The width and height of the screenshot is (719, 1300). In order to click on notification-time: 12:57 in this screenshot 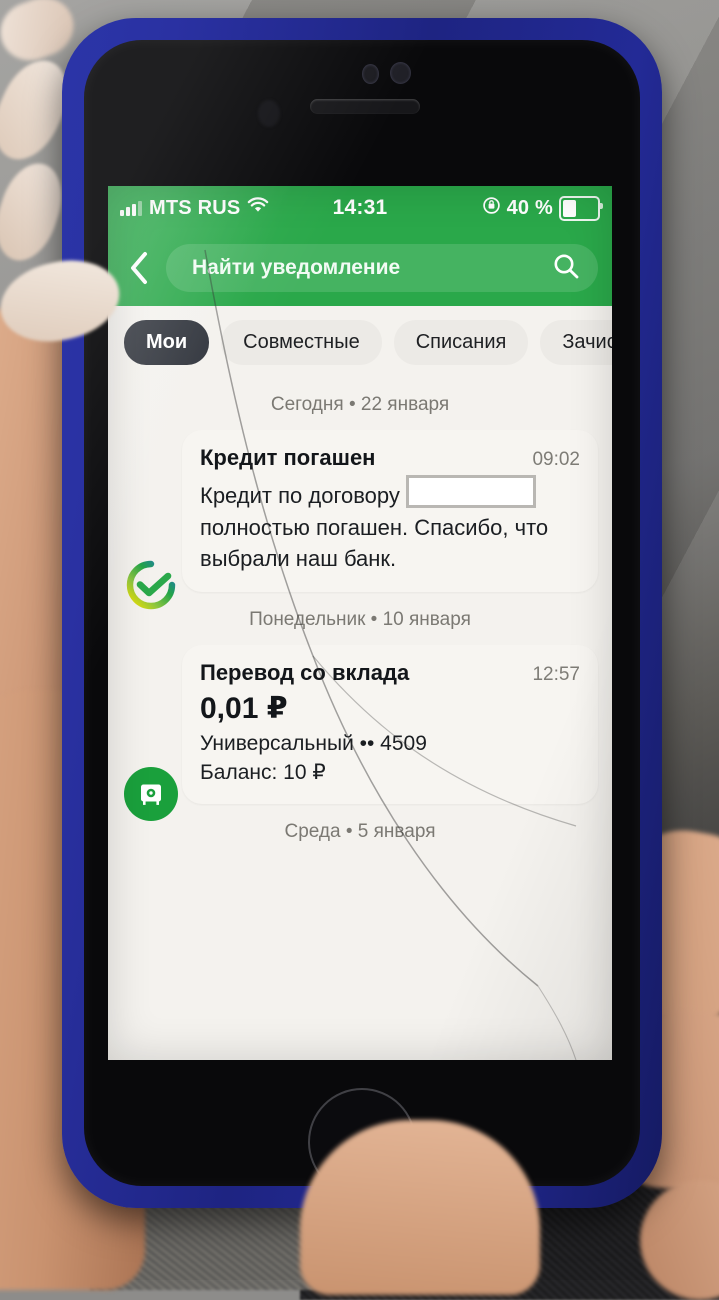, I will do `click(556, 675)`.